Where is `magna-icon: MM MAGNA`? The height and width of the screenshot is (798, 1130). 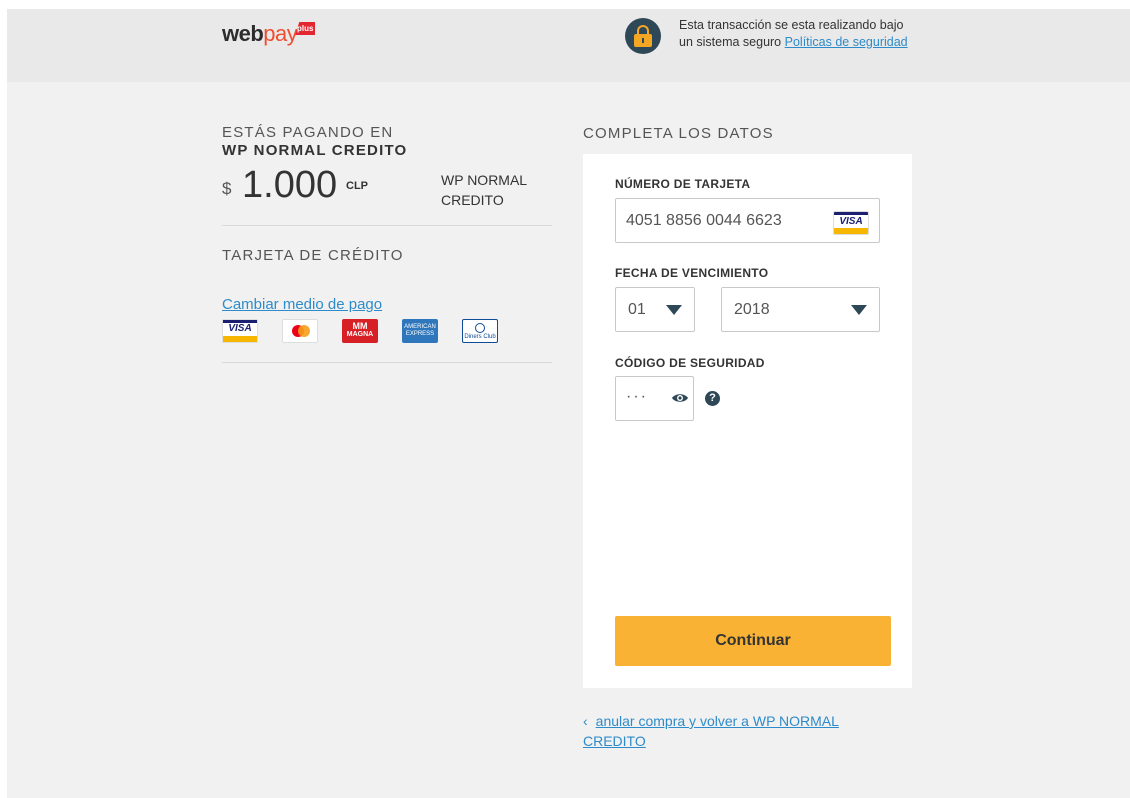
magna-icon: MM MAGNA is located at coordinates (360, 331).